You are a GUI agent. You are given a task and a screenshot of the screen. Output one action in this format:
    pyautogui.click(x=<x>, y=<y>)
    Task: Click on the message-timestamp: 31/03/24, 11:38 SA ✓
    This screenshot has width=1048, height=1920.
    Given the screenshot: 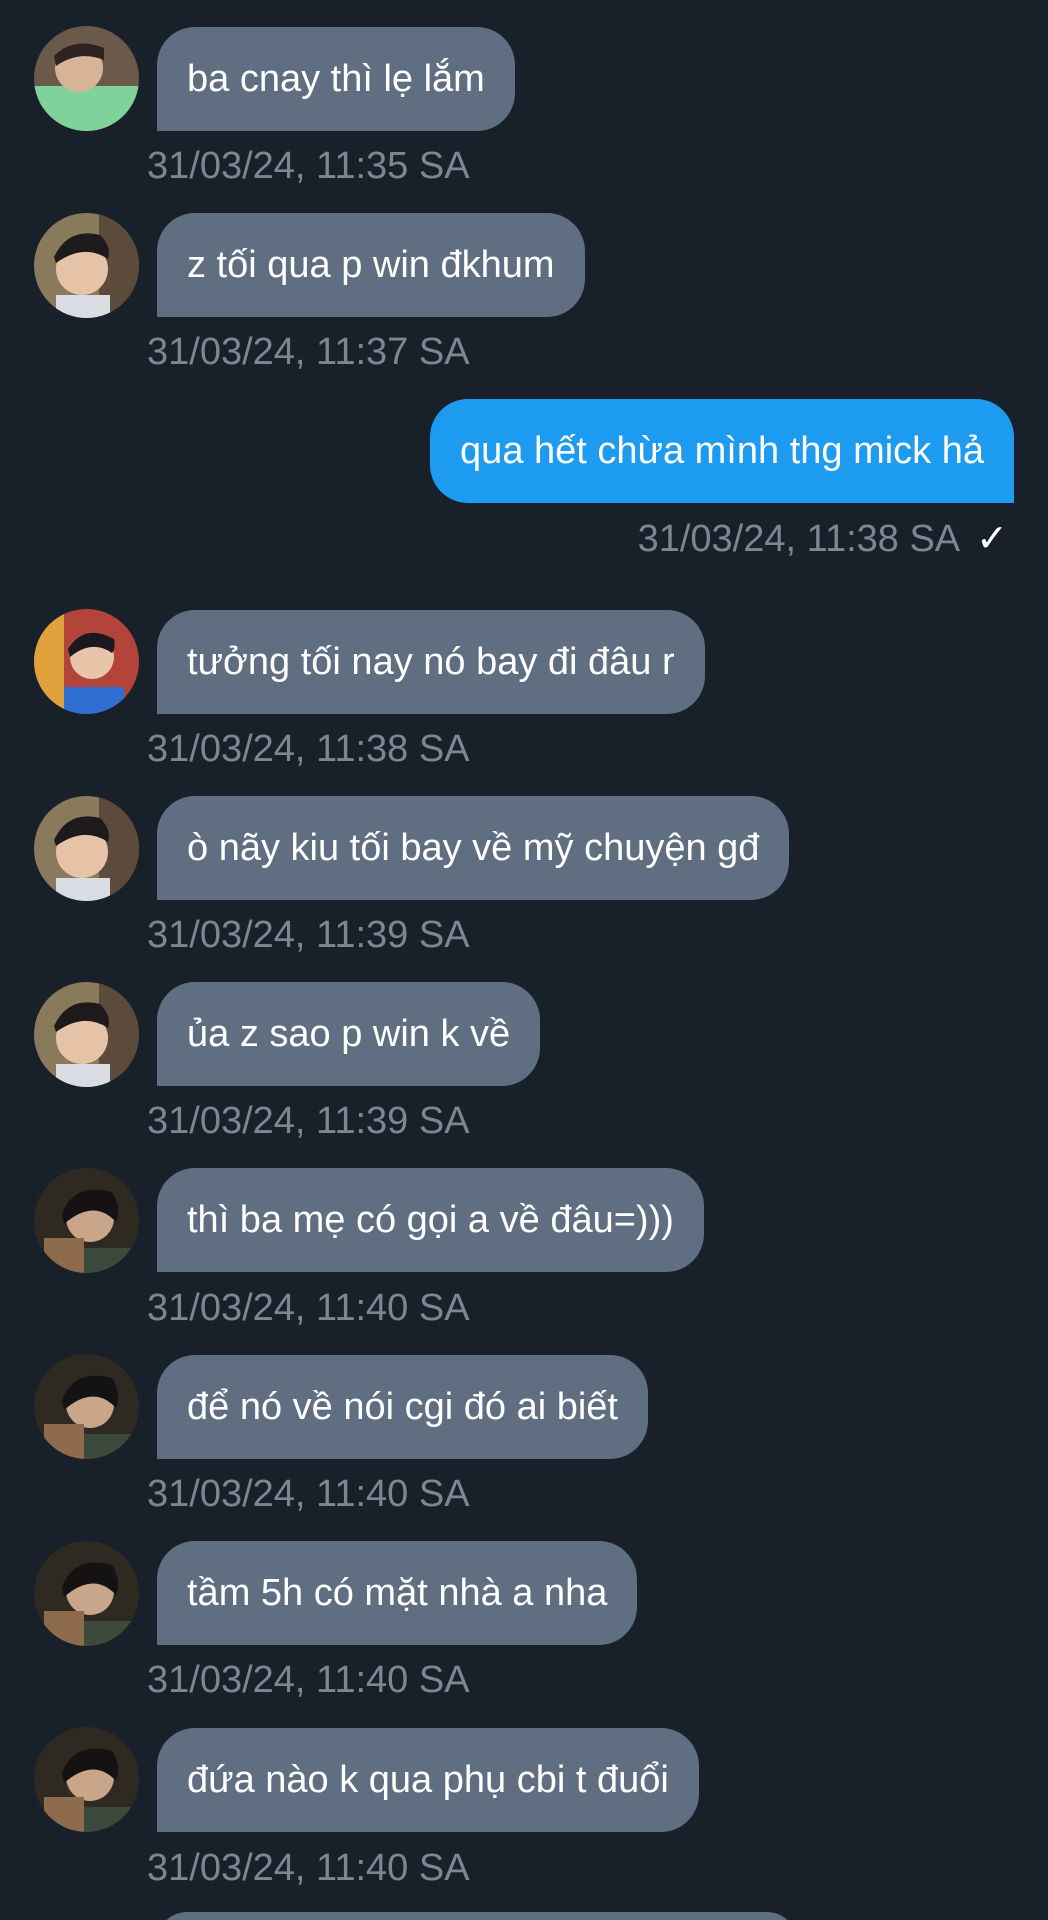 What is the action you would take?
    pyautogui.click(x=823, y=539)
    